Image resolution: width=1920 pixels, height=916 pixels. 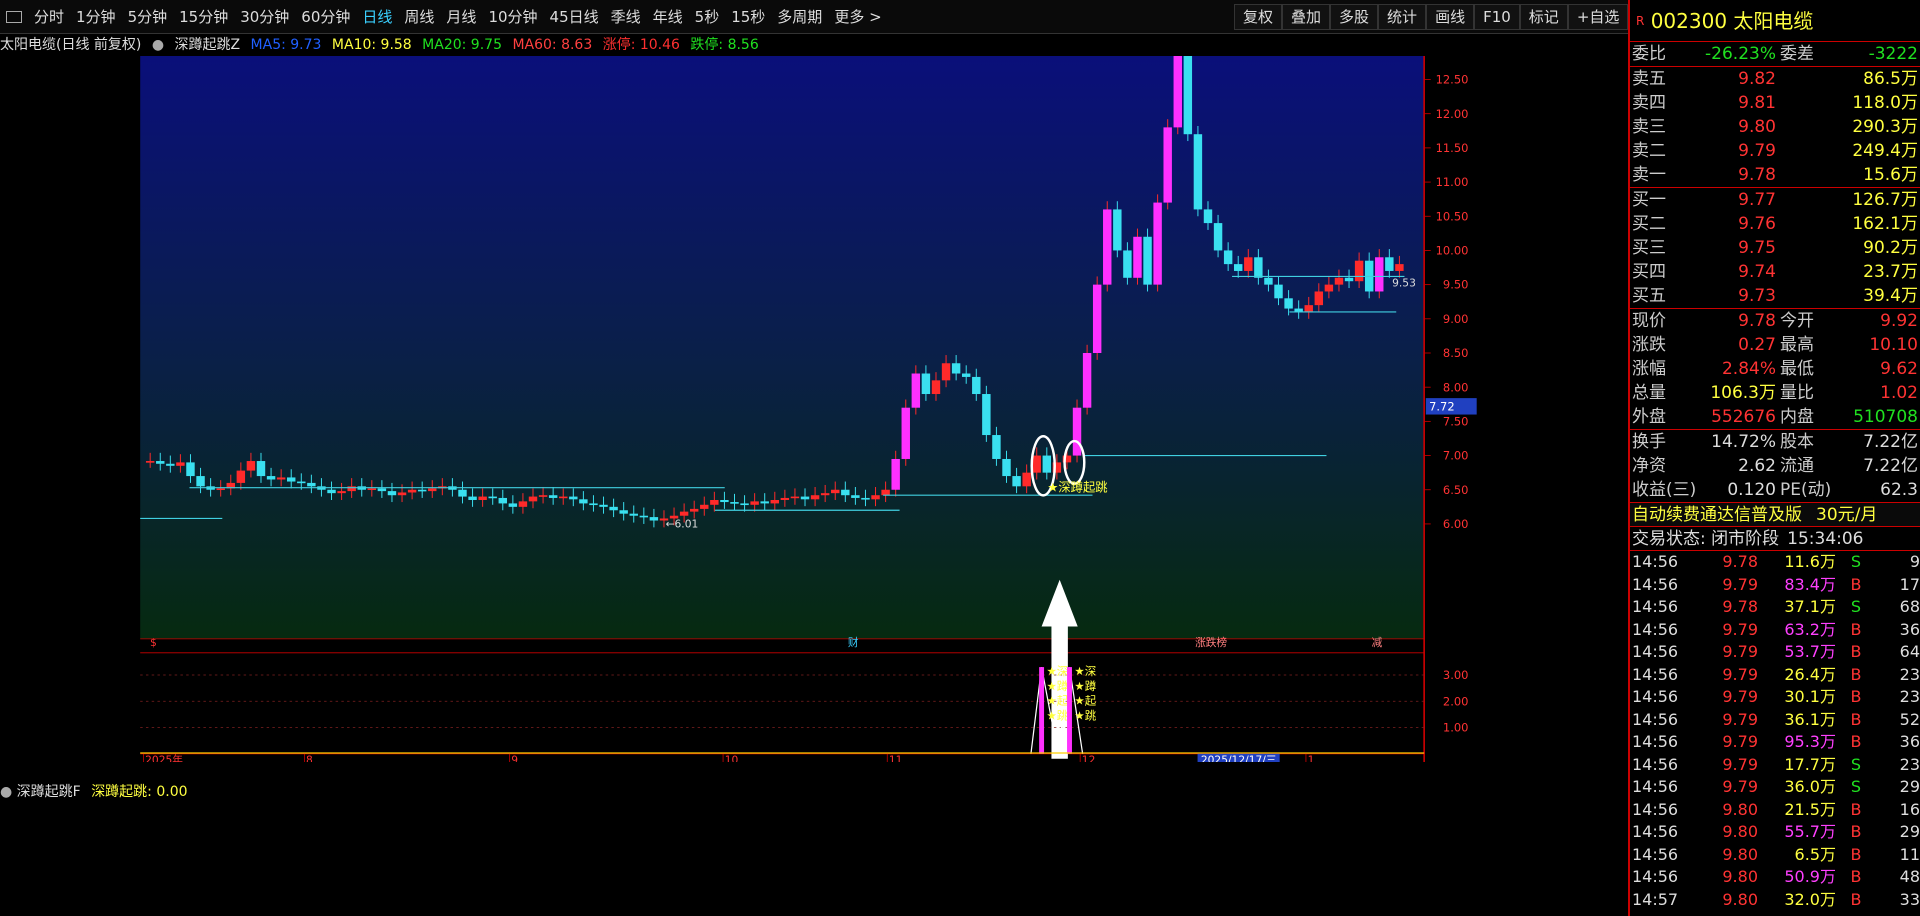 I want to click on period-tab: 45日线, so click(x=574, y=17).